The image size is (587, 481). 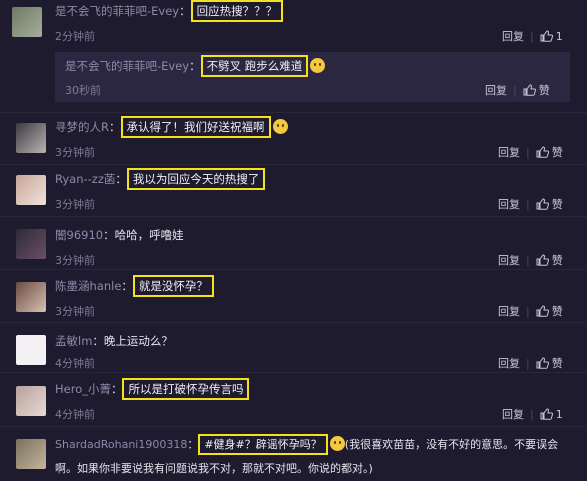 I want to click on reply-thread: 是不会飞的菲菲吧-Evey： 不劈叉 跑步么难道 30秒前 回复 | 赞, so click(x=312, y=77).